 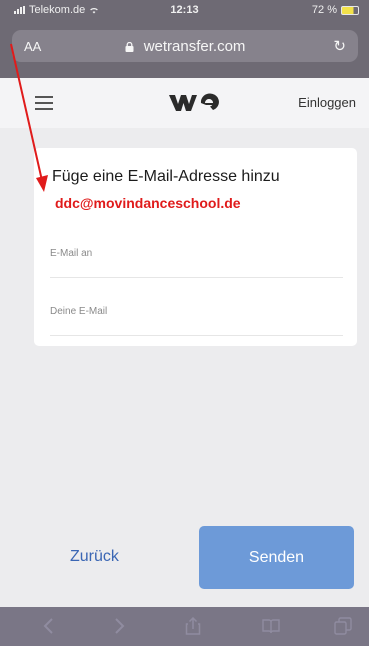 I want to click on battery-percentage: 72 %, so click(x=324, y=10).